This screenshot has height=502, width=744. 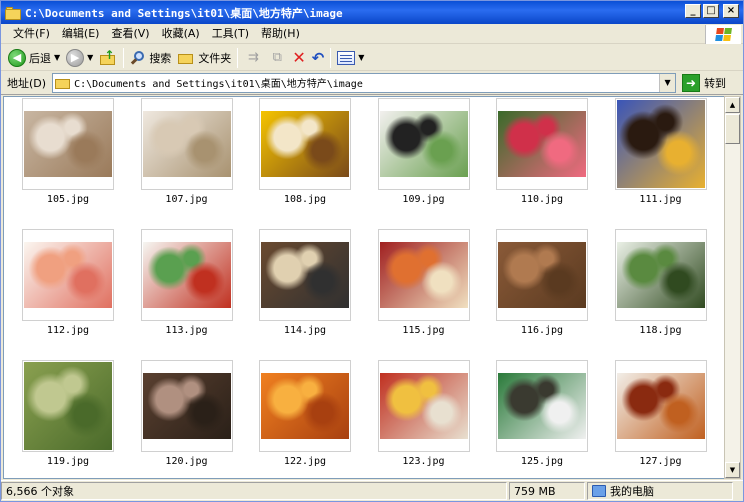 What do you see at coordinates (68, 199) in the screenshot?
I see `thumbnail-filename: 105.jpg` at bounding box center [68, 199].